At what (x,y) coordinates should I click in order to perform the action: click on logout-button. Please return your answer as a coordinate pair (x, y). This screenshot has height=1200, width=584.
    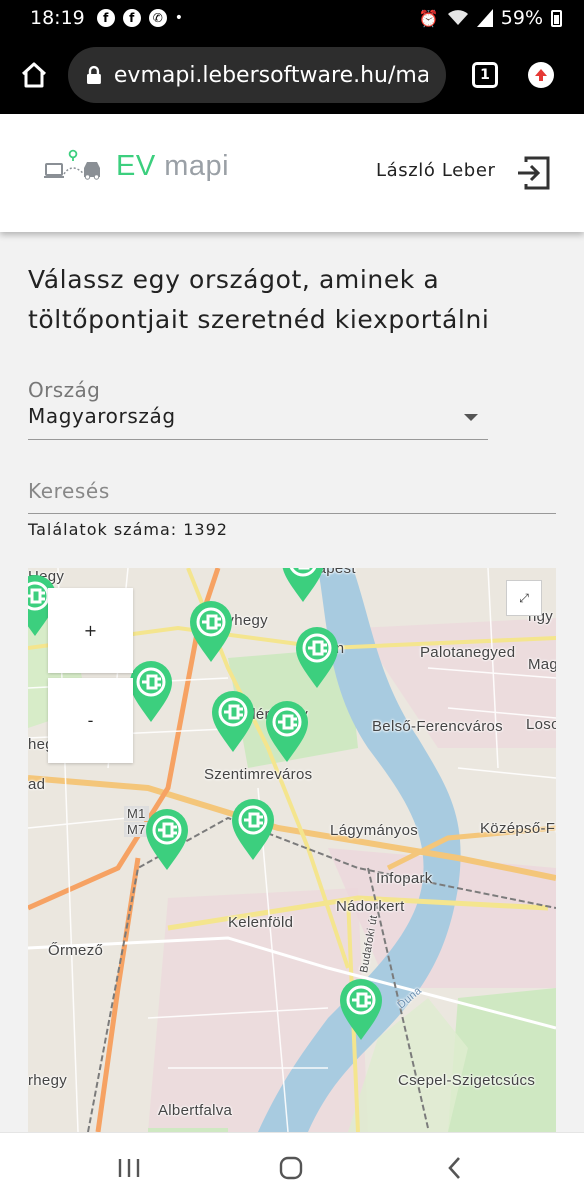
    Looking at the image, I should click on (533, 175).